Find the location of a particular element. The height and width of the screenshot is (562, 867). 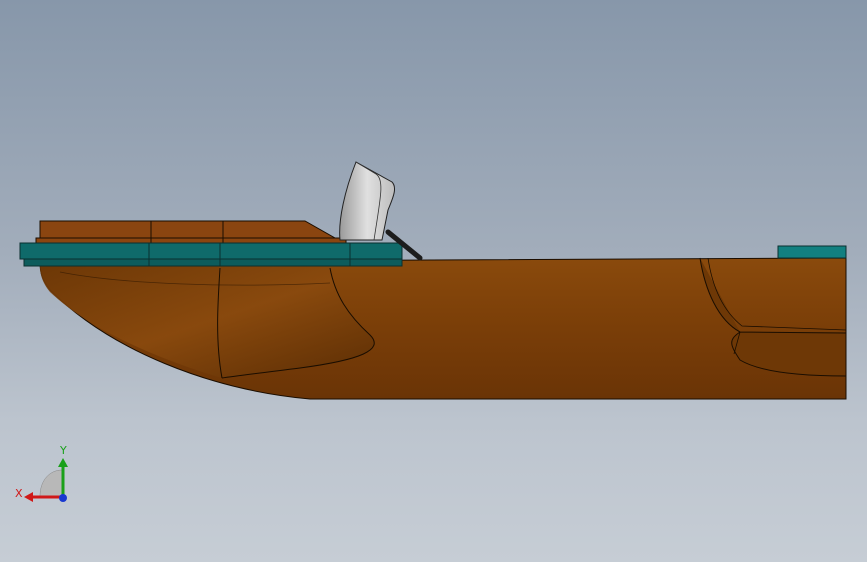

y-axis-arrow-icon is located at coordinates (63, 462).